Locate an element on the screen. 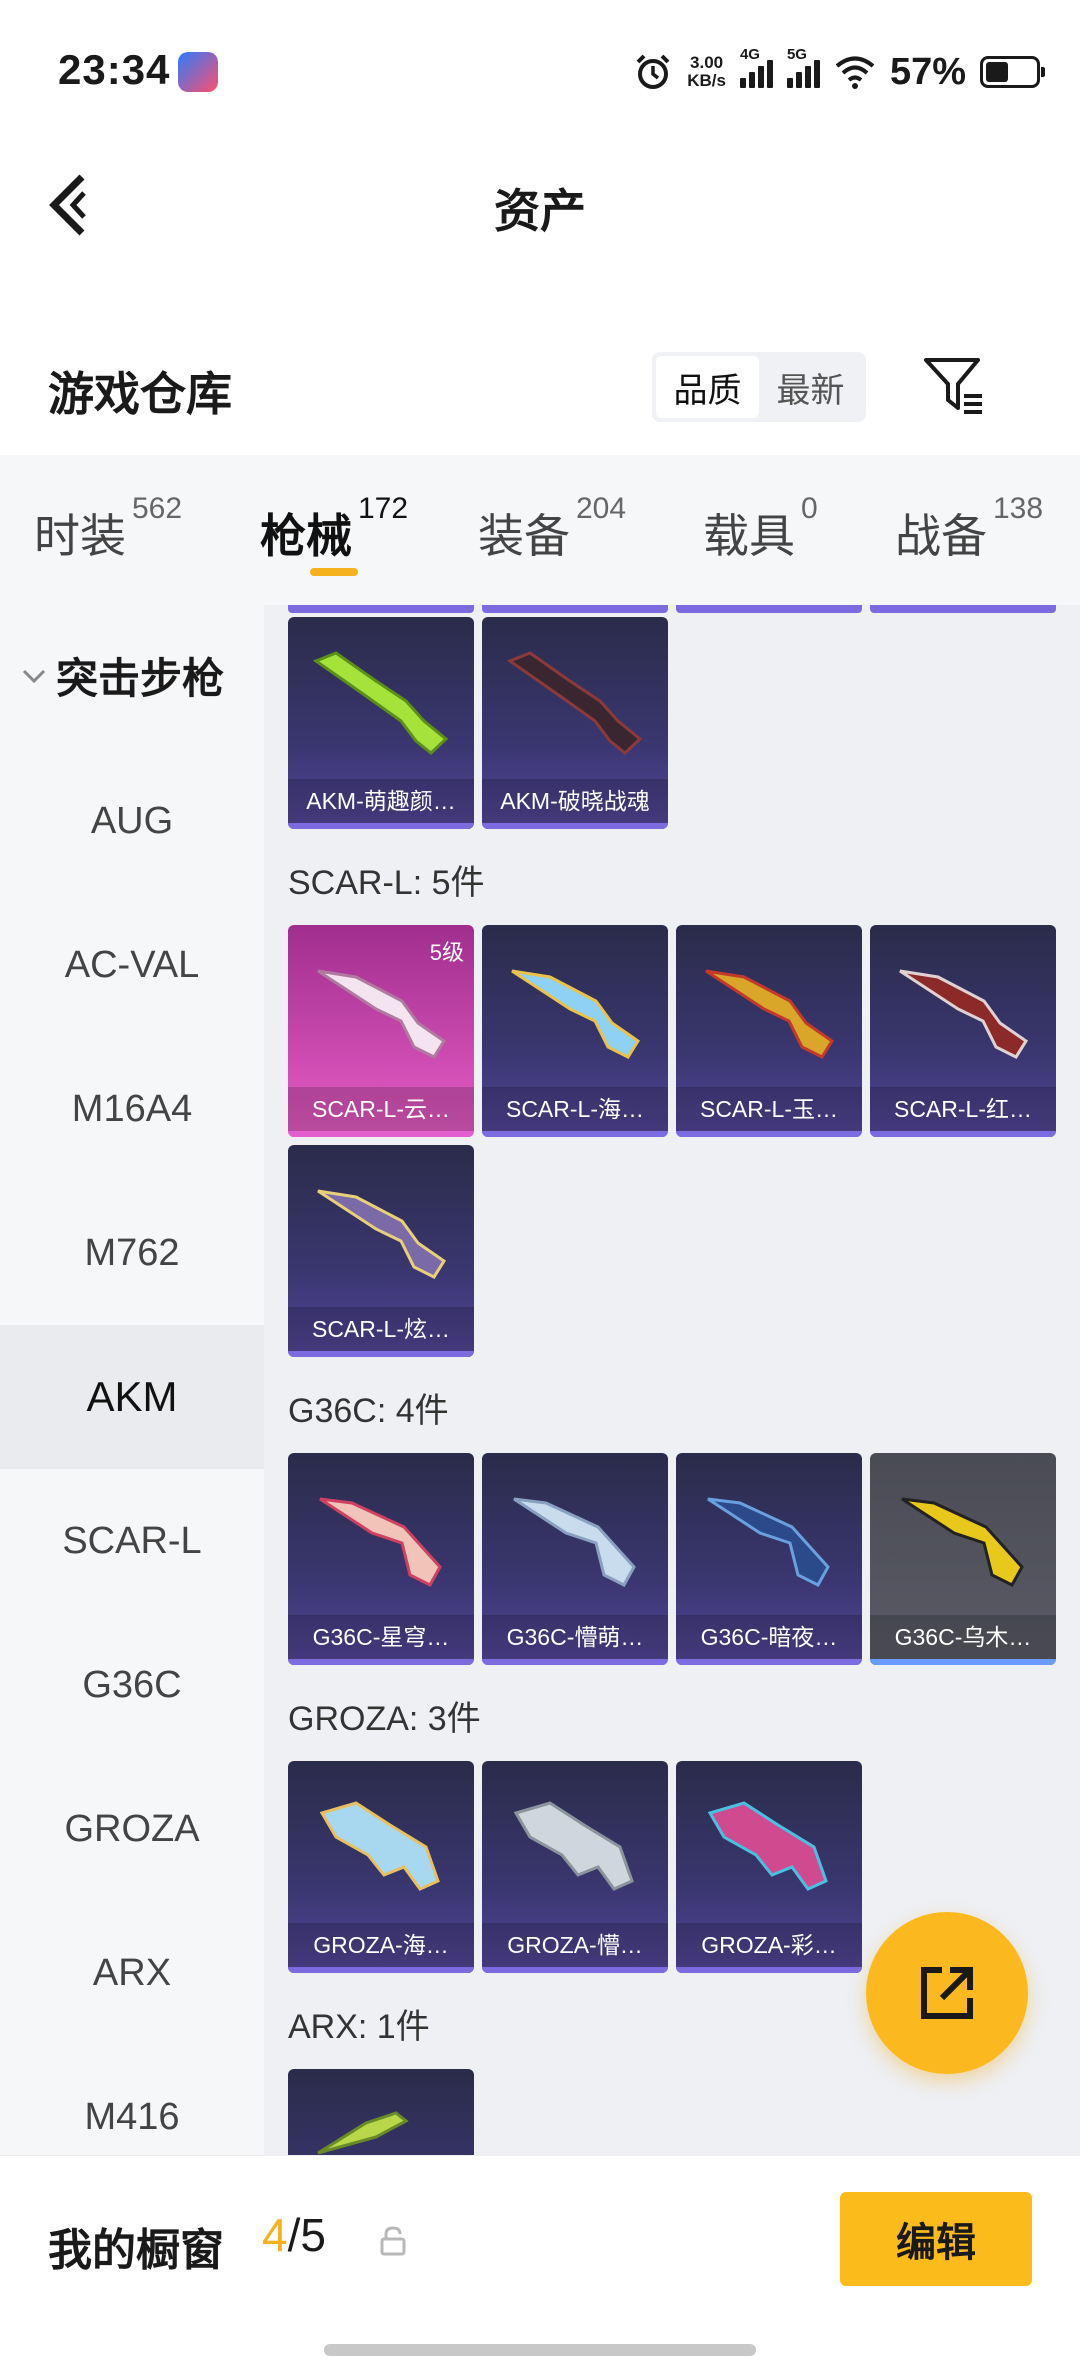 This screenshot has height=2376, width=1080. wifi-icon is located at coordinates (855, 72).